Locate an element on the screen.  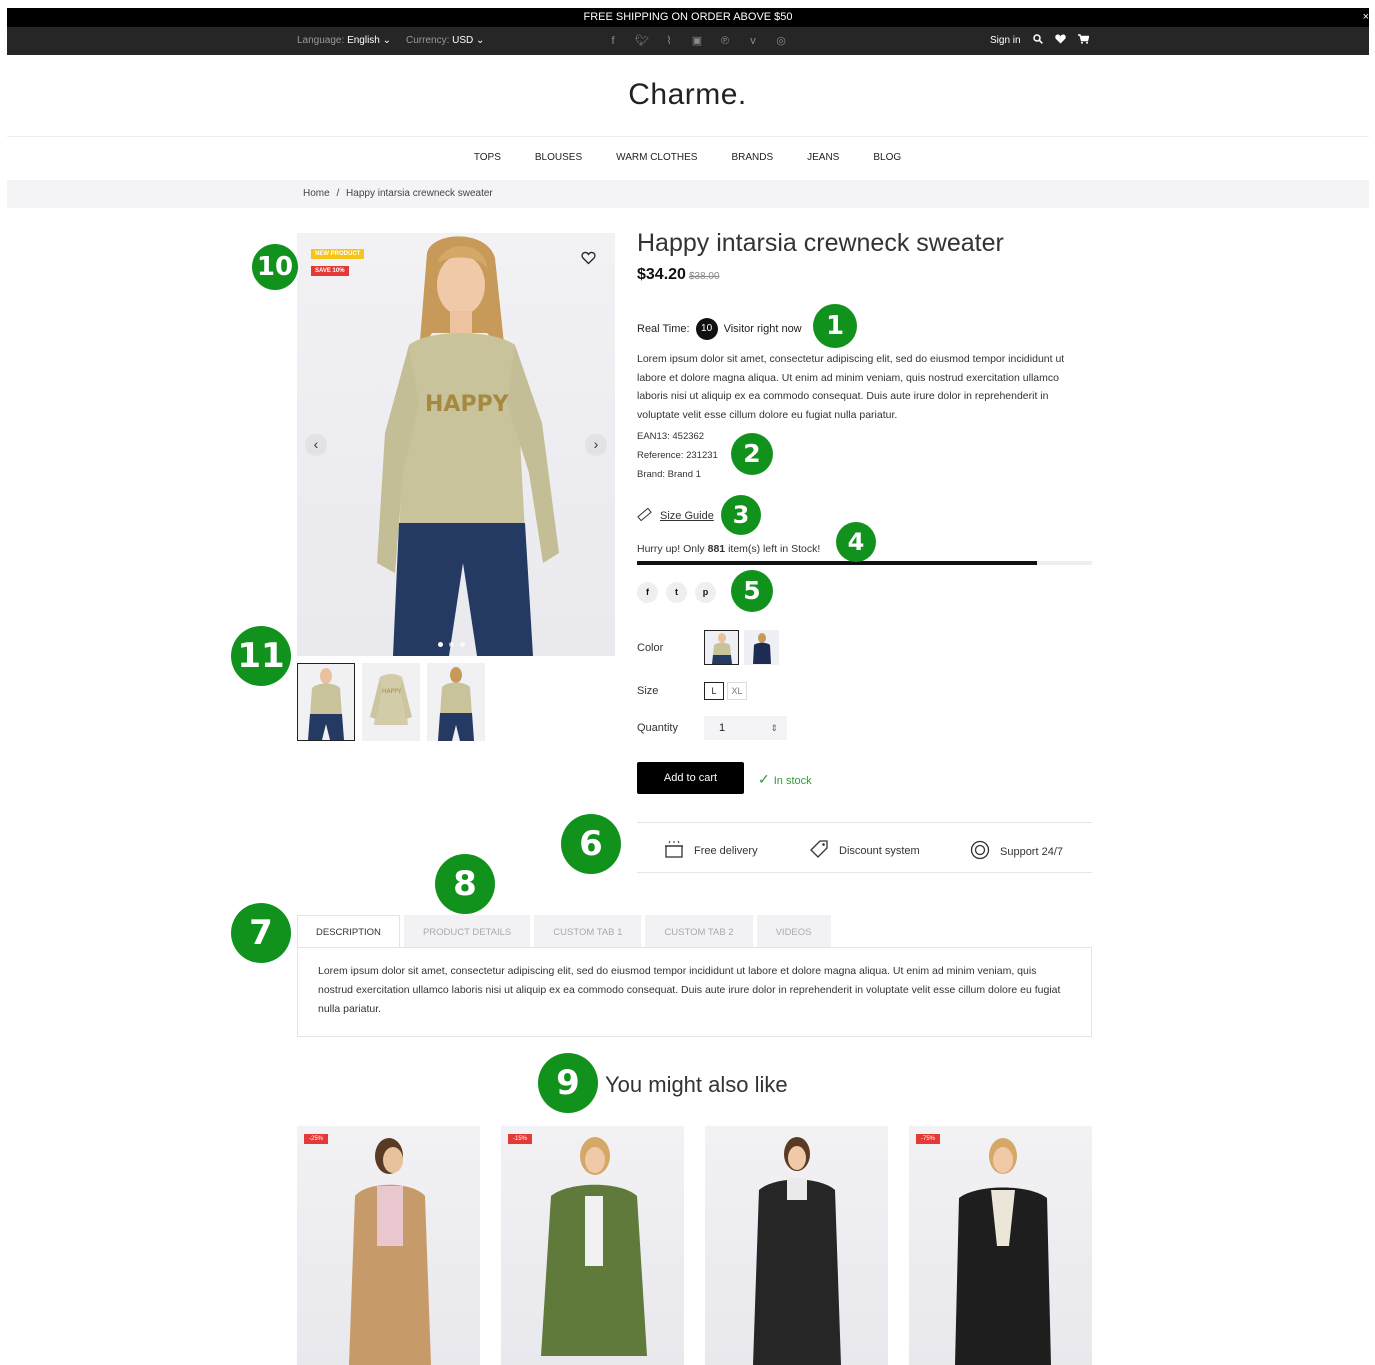
pinterest-share-icon: p is located at coordinates (705, 592).